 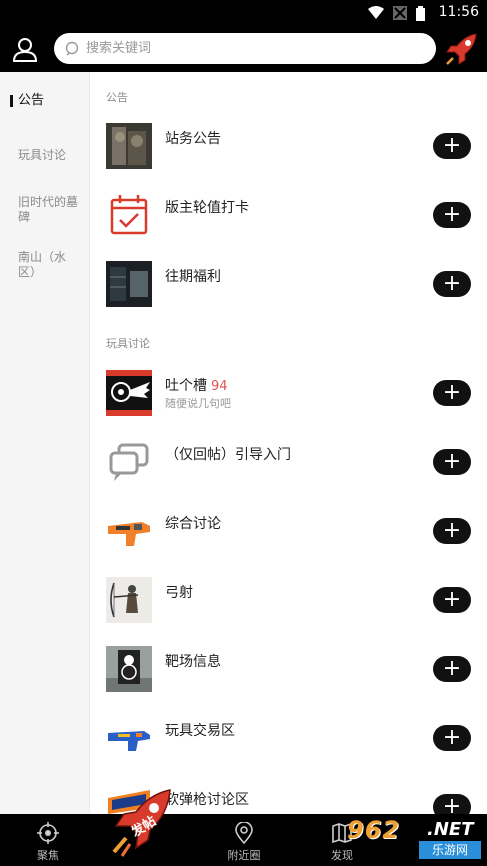 What do you see at coordinates (143, 824) in the screenshot?
I see `post-button: 发帖` at bounding box center [143, 824].